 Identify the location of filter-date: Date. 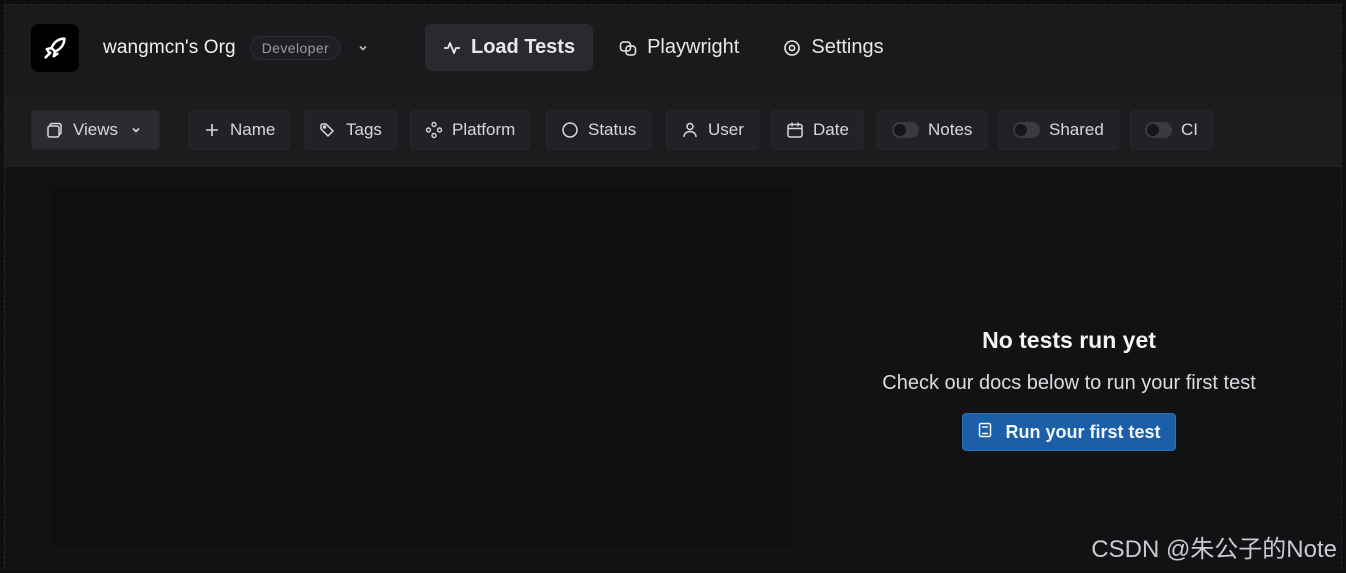
(817, 130).